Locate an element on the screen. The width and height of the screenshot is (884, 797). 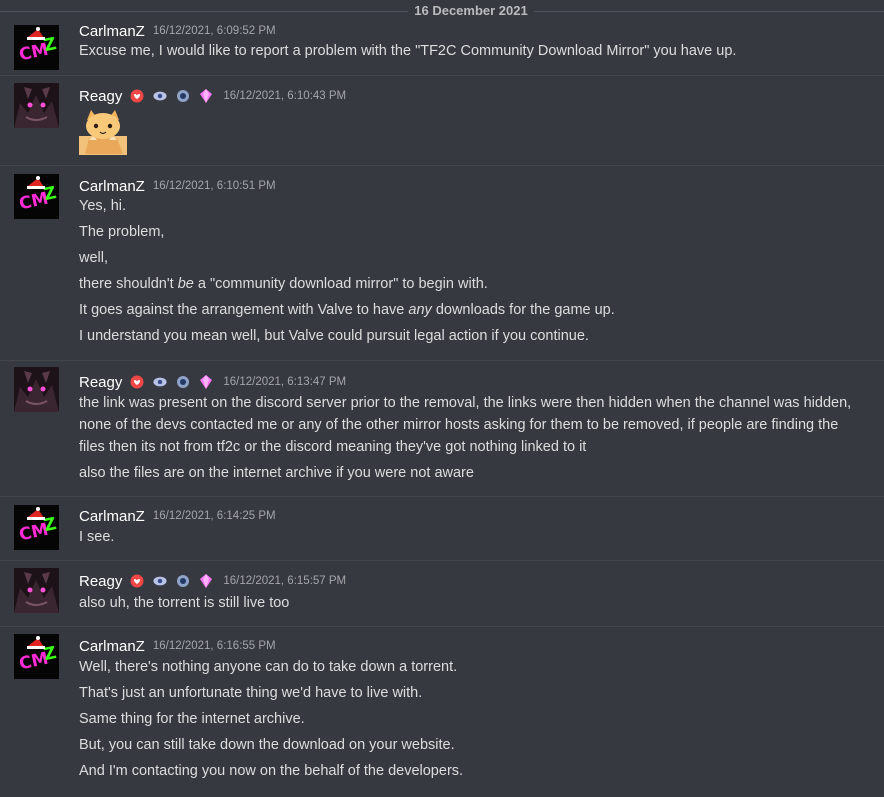
message-text-emphasis: be is located at coordinates (185, 284).